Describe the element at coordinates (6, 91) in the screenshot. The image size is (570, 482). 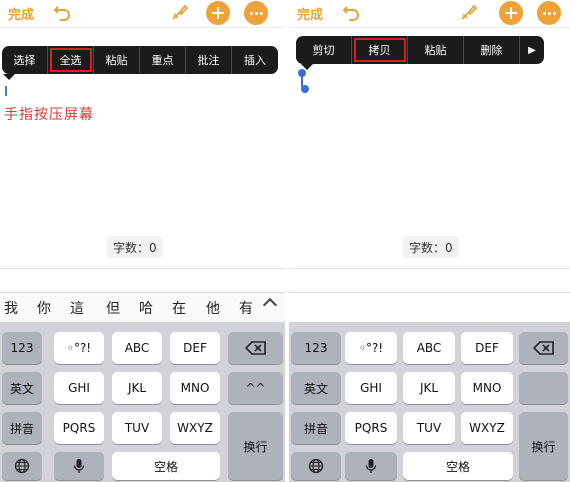
I see `text-cursor` at that location.